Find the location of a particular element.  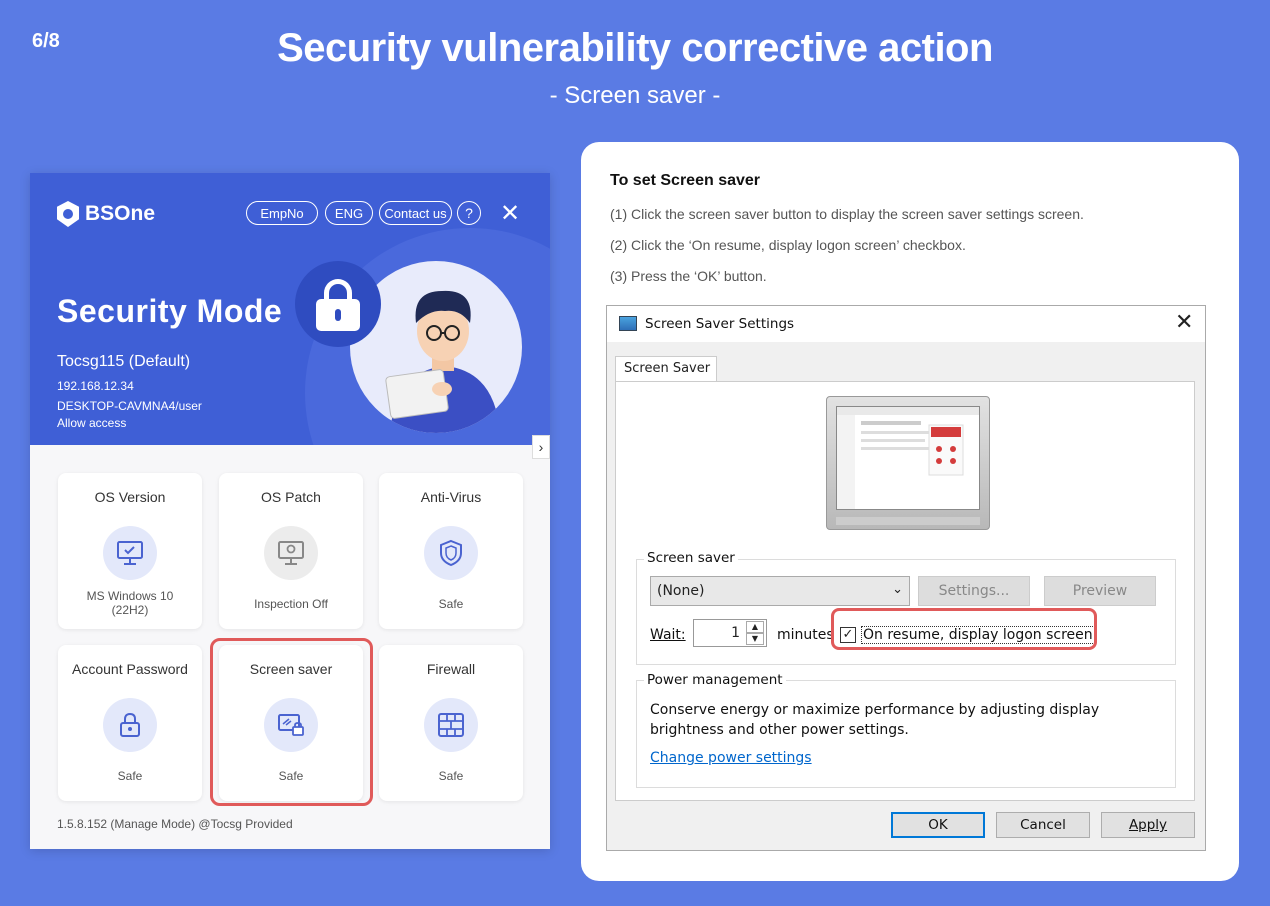

card-firewall: Firewall Safe is located at coordinates (451, 723).